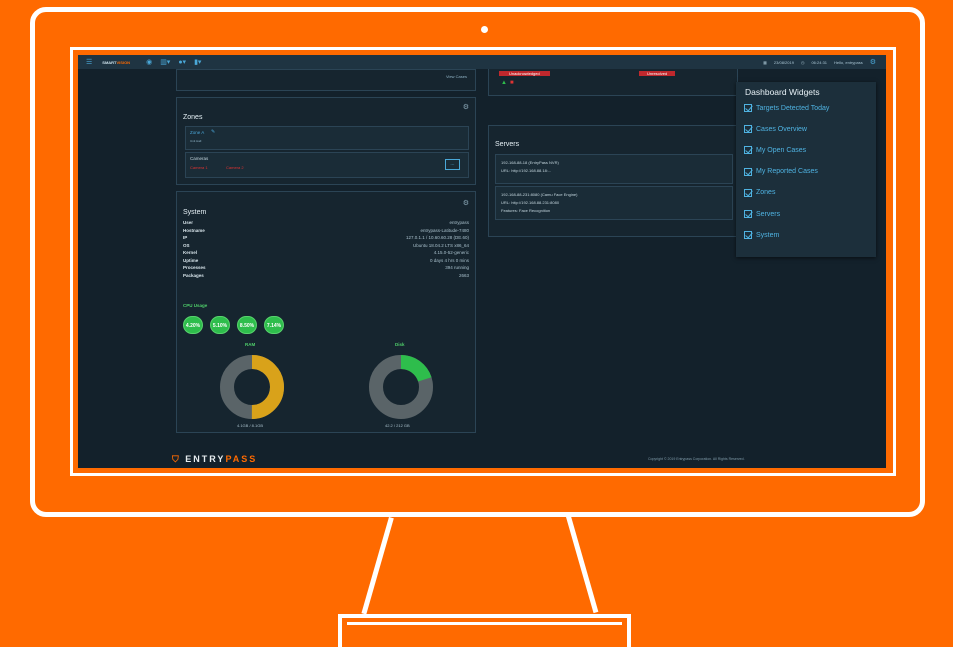 This screenshot has height=647, width=953. Describe the element at coordinates (247, 325) in the screenshot. I see `cpu-core-3: 8.50%` at that location.